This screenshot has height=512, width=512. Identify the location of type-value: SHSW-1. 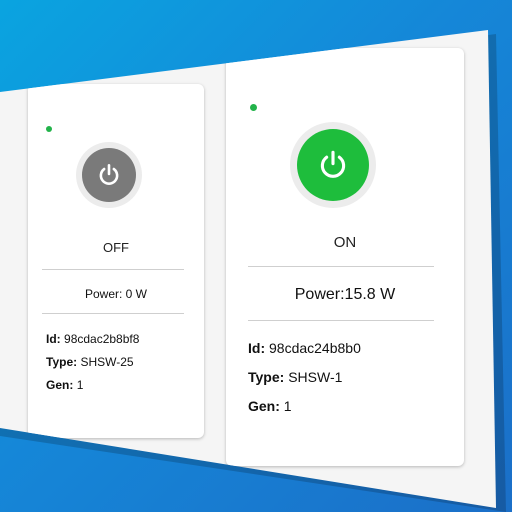
(315, 377).